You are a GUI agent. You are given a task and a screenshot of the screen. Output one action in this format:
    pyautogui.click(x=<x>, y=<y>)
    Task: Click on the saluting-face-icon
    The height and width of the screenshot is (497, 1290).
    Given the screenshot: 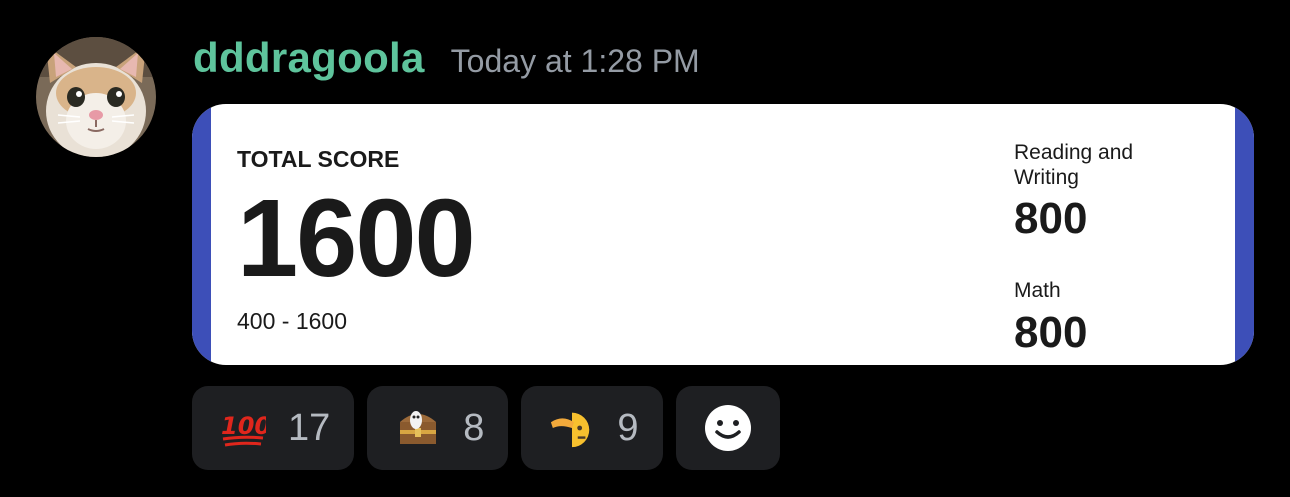 What is the action you would take?
    pyautogui.click(x=572, y=428)
    